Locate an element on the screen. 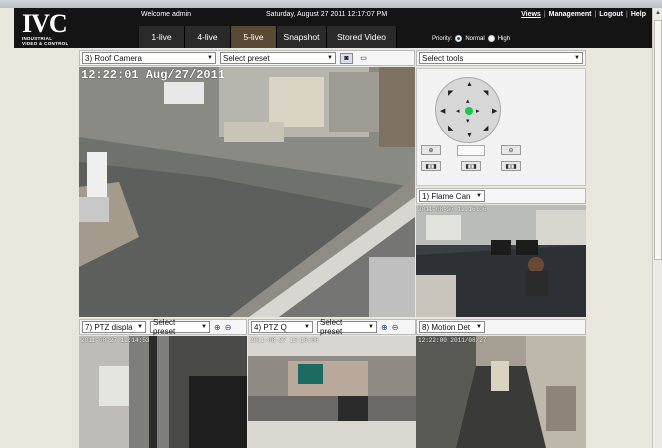 The image size is (662, 448). select-tools-dropdown: Select tools ▼ is located at coordinates (501, 58).